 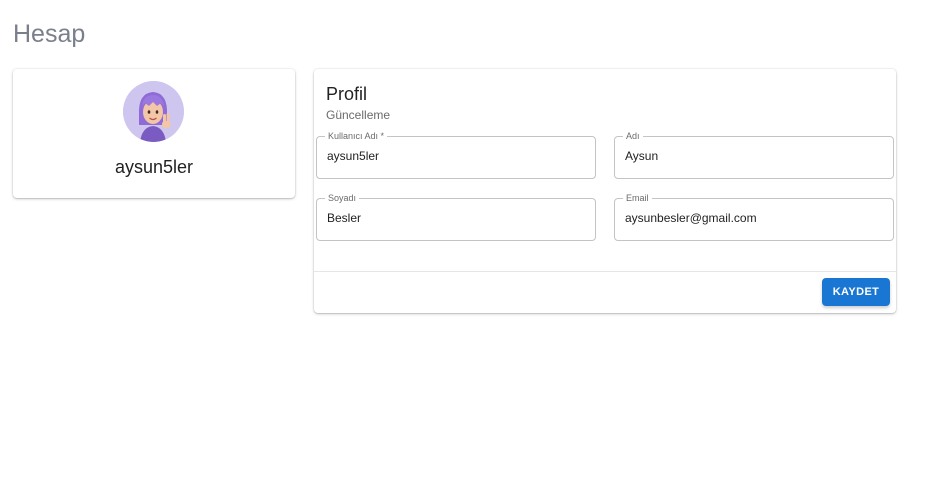 I want to click on name-input, so click(x=745, y=156).